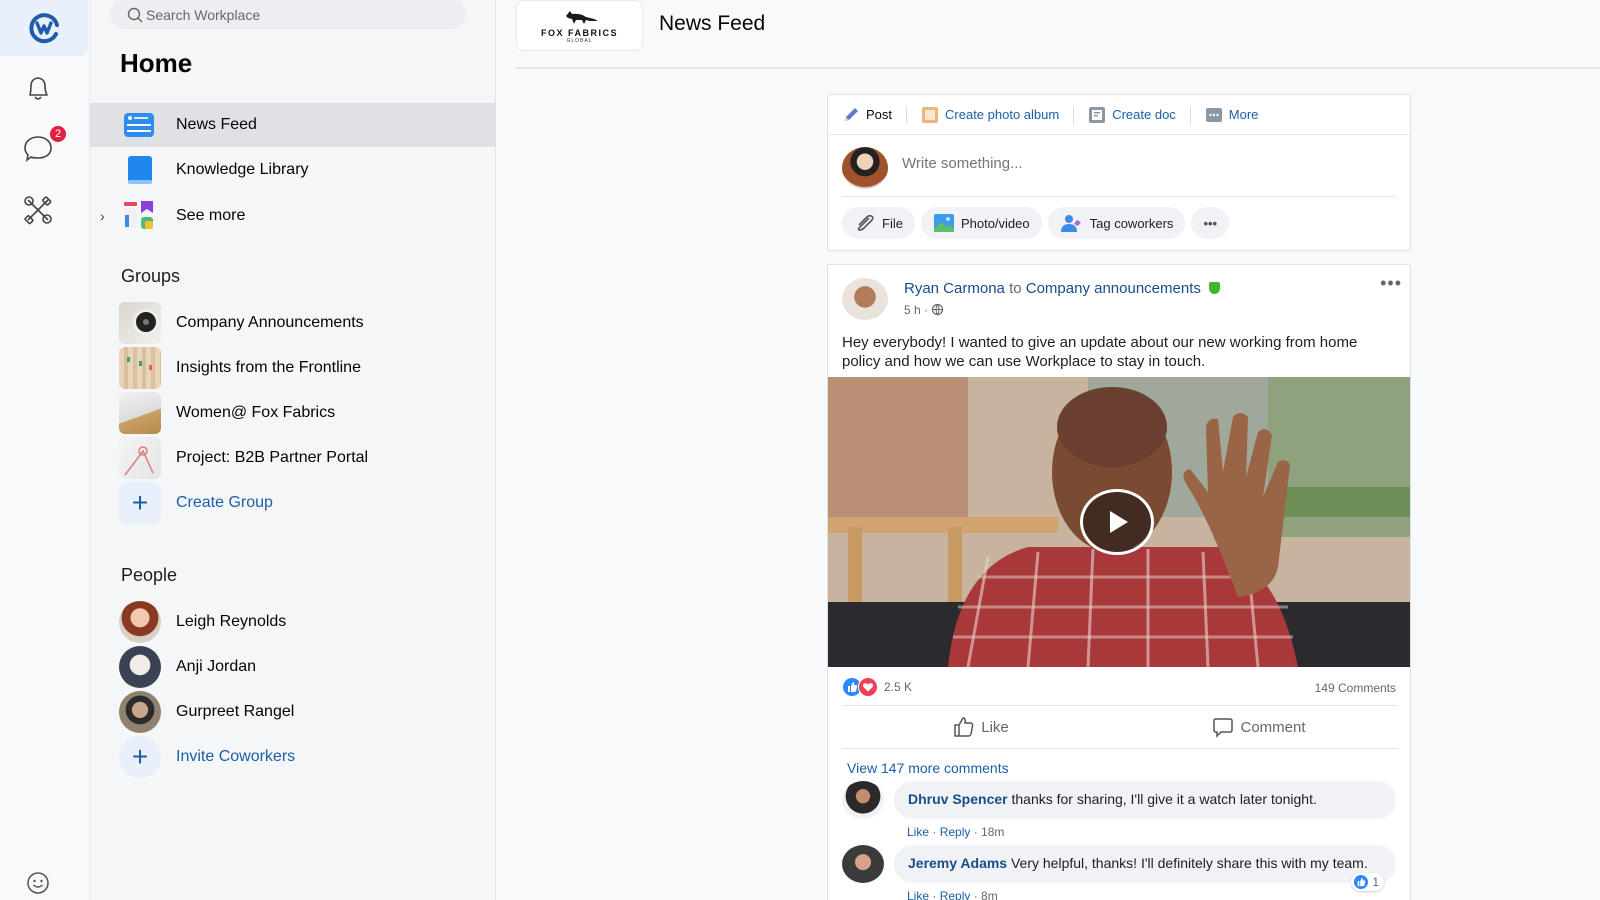 This screenshot has width=1600, height=900. I want to click on tab-post: Post, so click(874, 115).